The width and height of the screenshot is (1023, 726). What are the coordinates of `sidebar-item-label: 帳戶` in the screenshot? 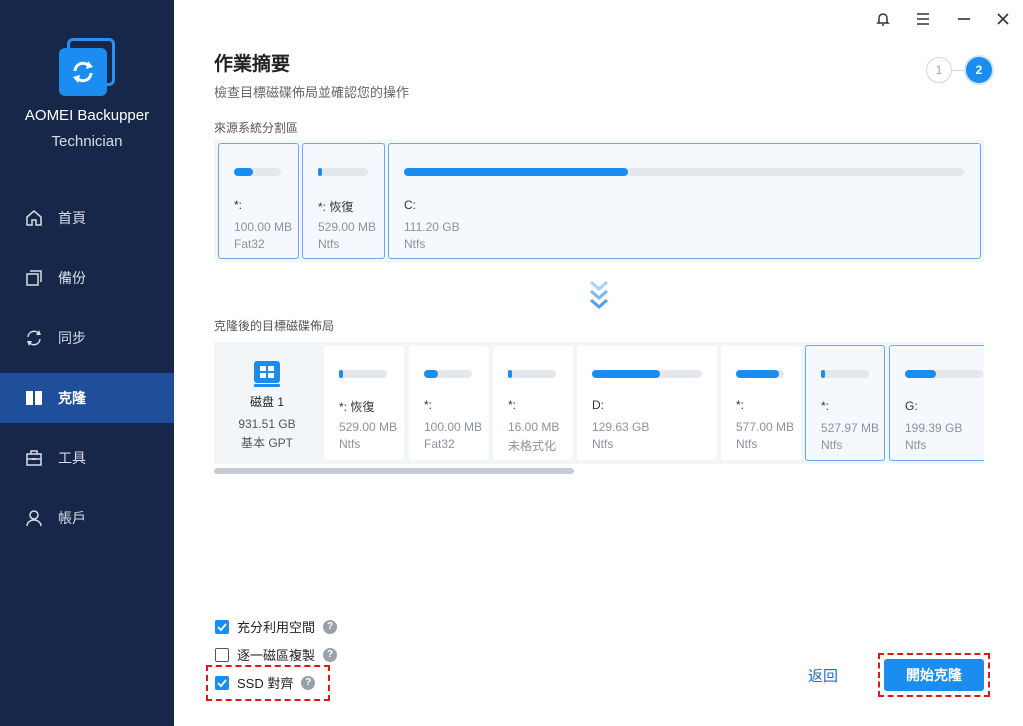 It's located at (72, 518).